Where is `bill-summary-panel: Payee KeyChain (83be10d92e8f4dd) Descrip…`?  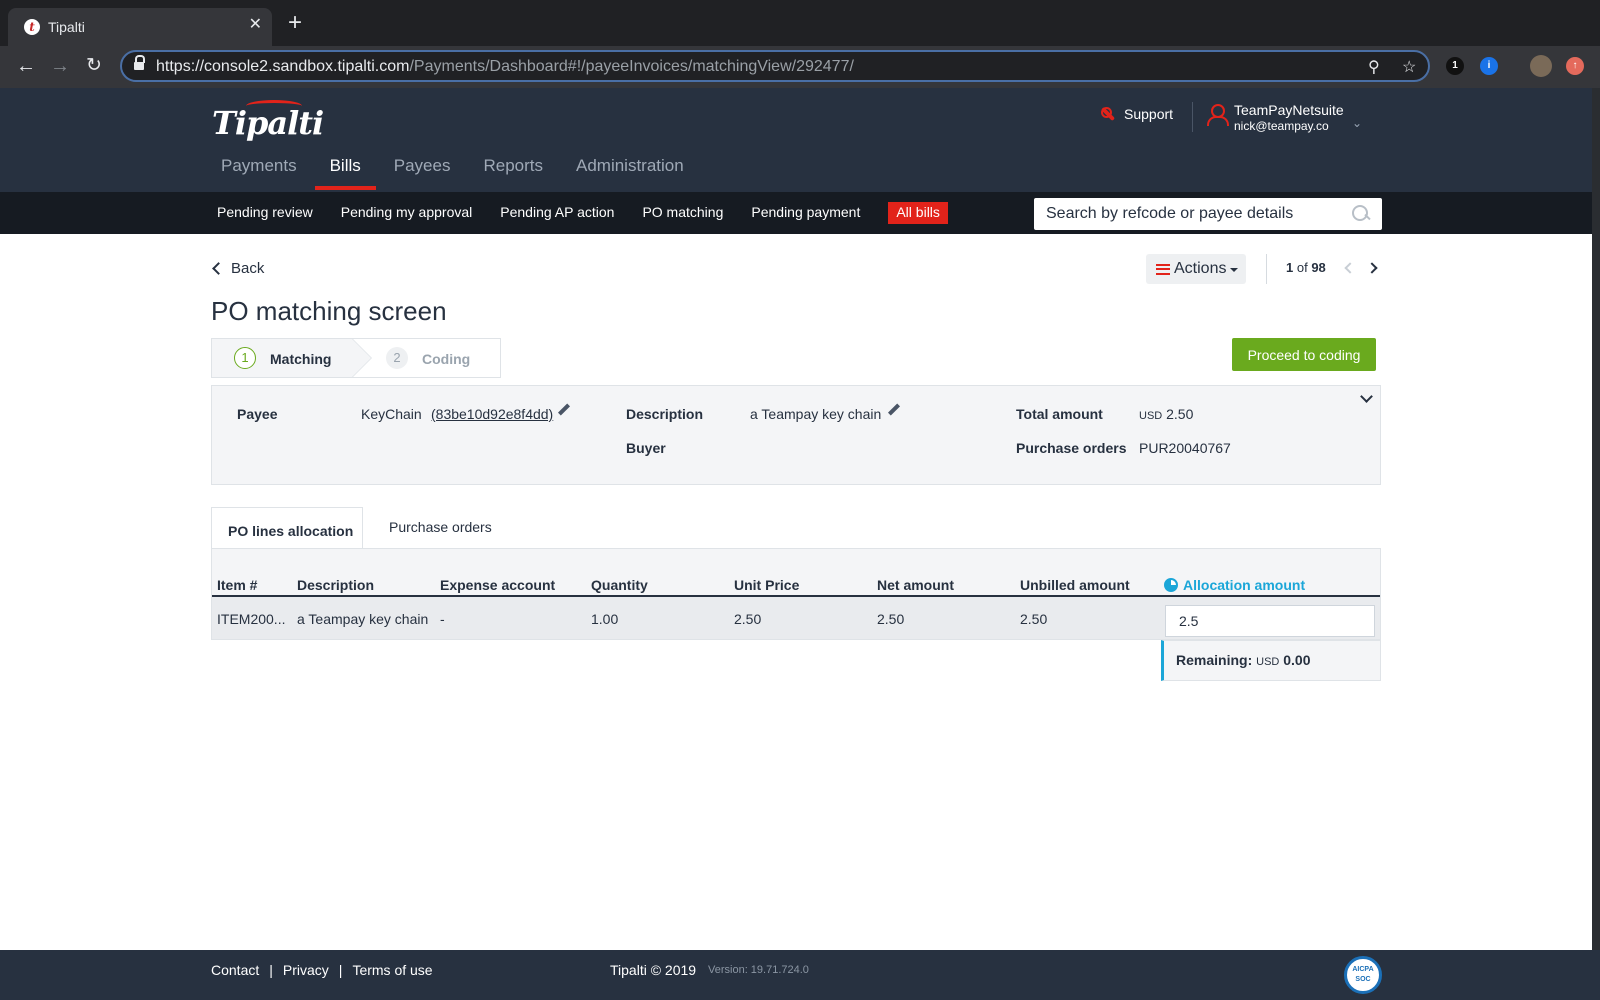 bill-summary-panel: Payee KeyChain (83be10d92e8f4dd) Descrip… is located at coordinates (796, 435).